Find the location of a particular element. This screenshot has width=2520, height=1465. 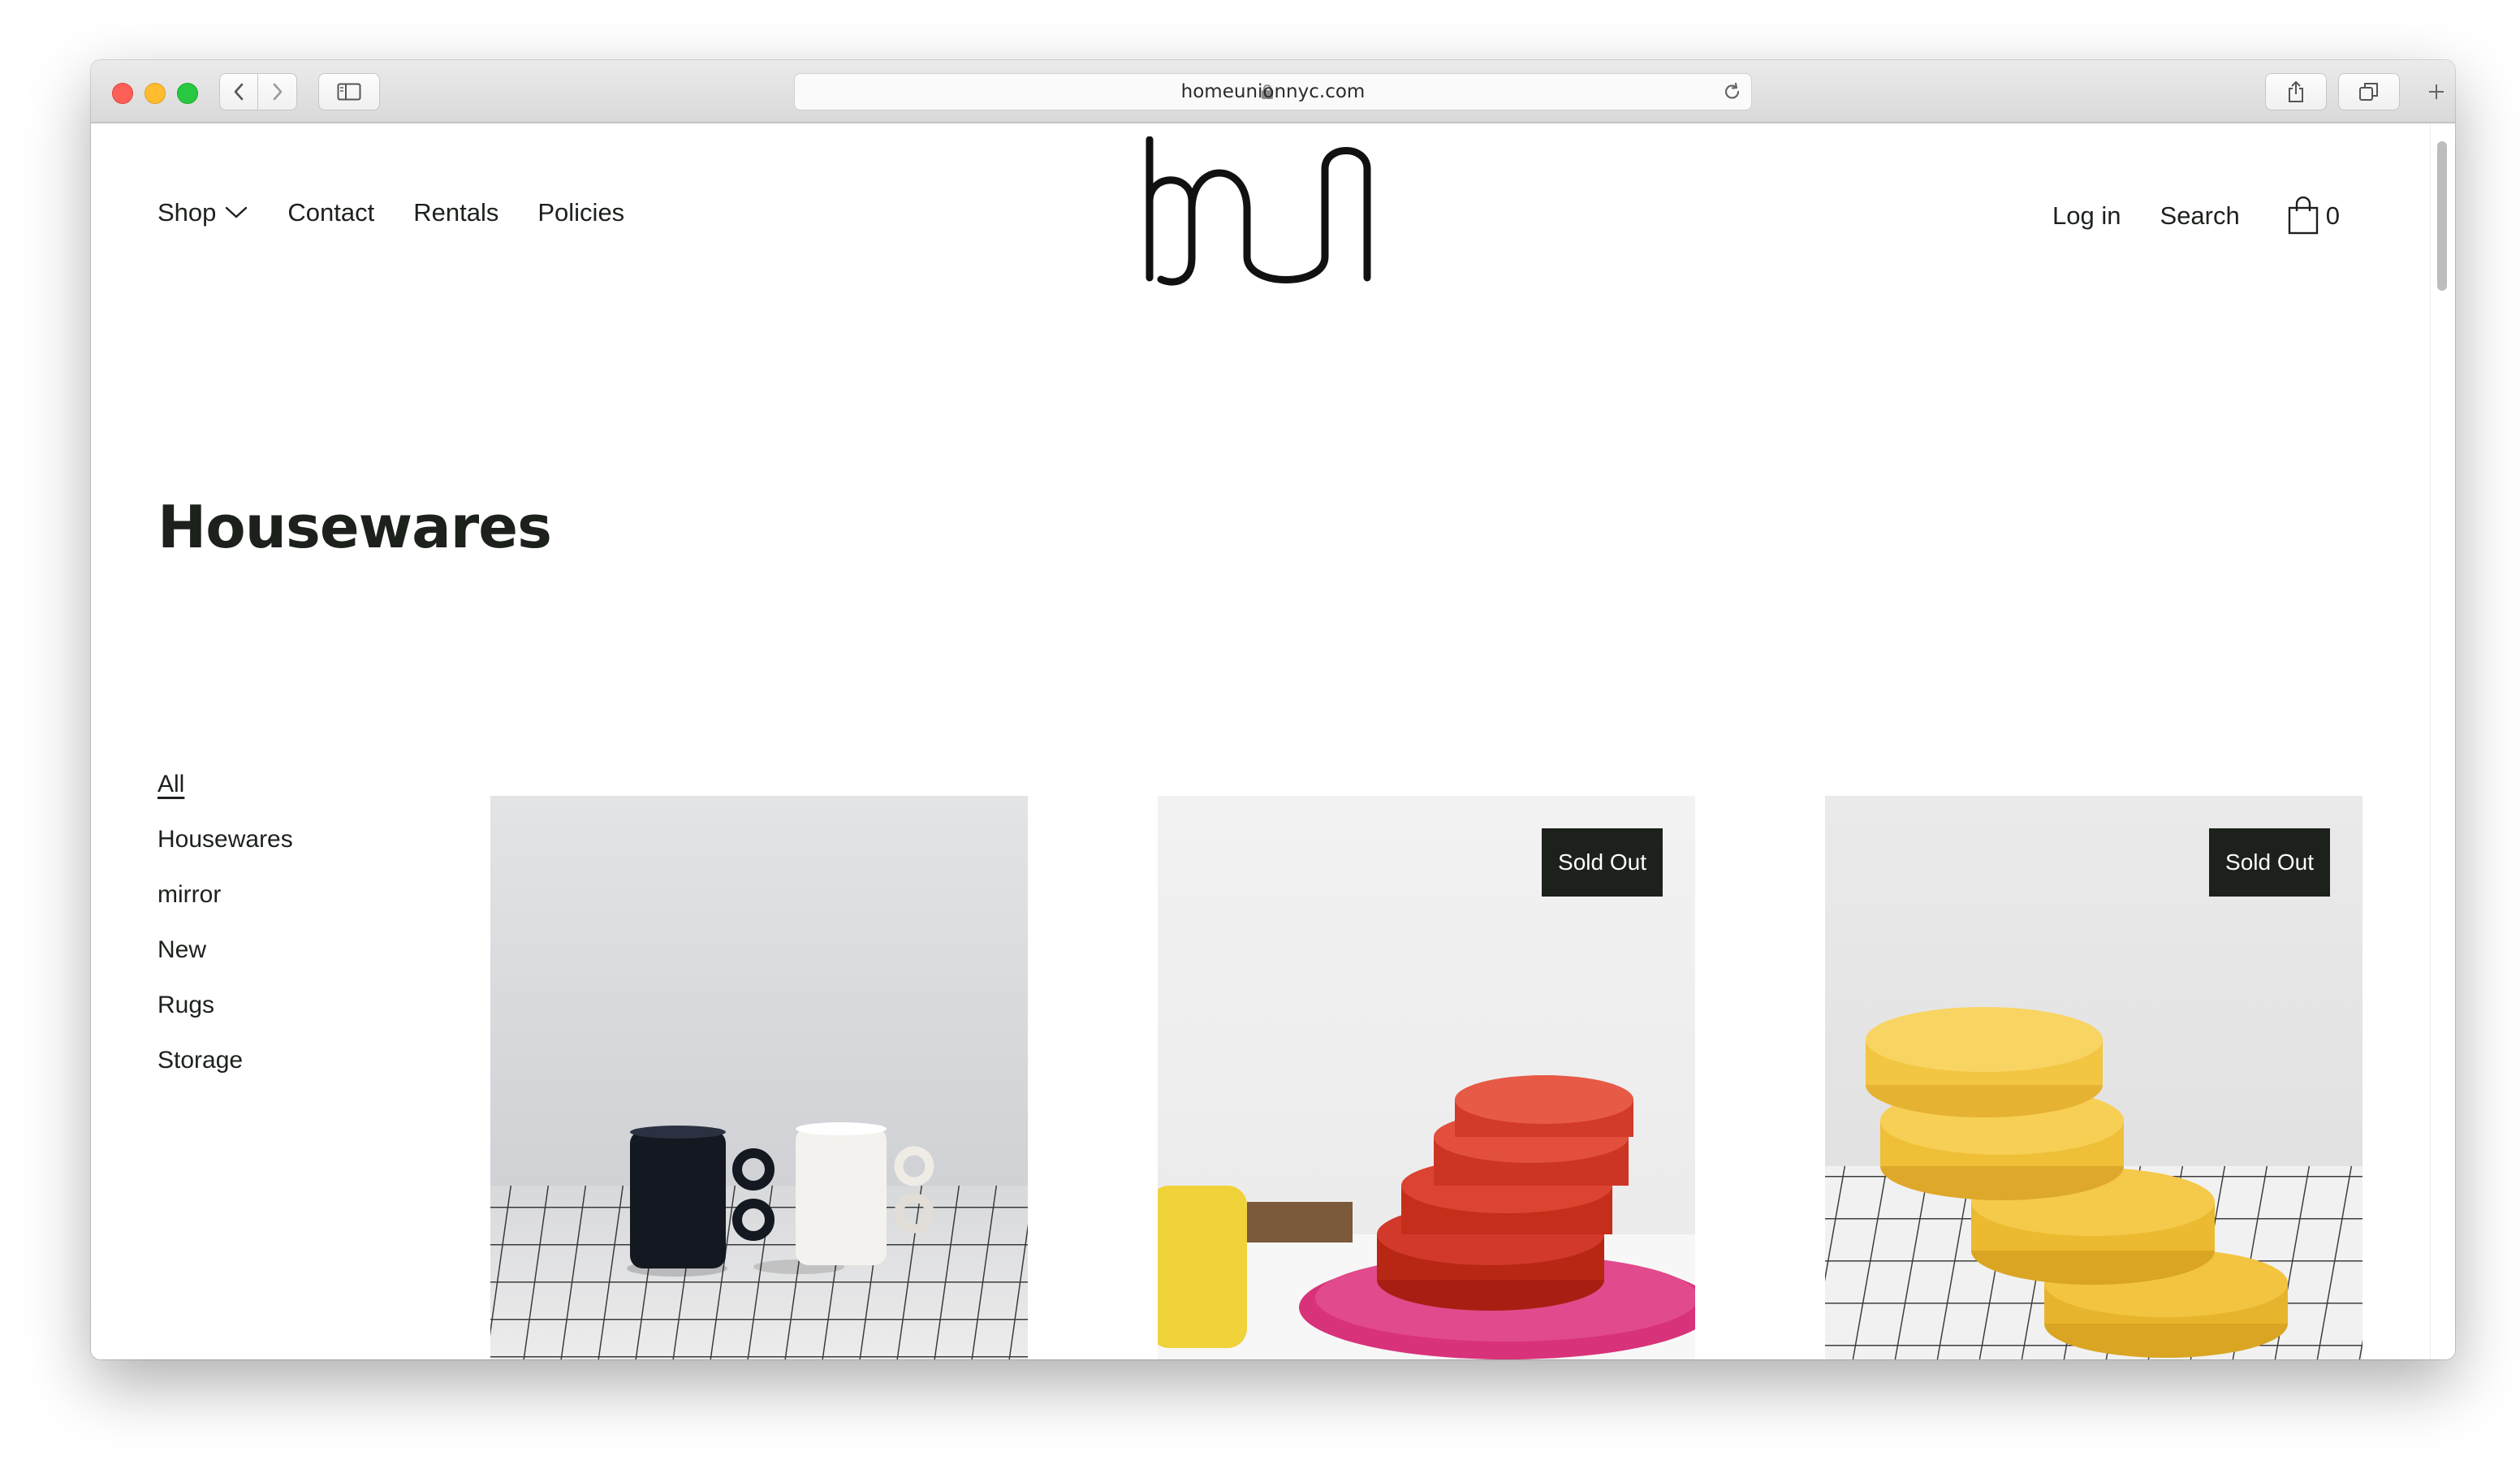

zoom-window-button is located at coordinates (187, 93).